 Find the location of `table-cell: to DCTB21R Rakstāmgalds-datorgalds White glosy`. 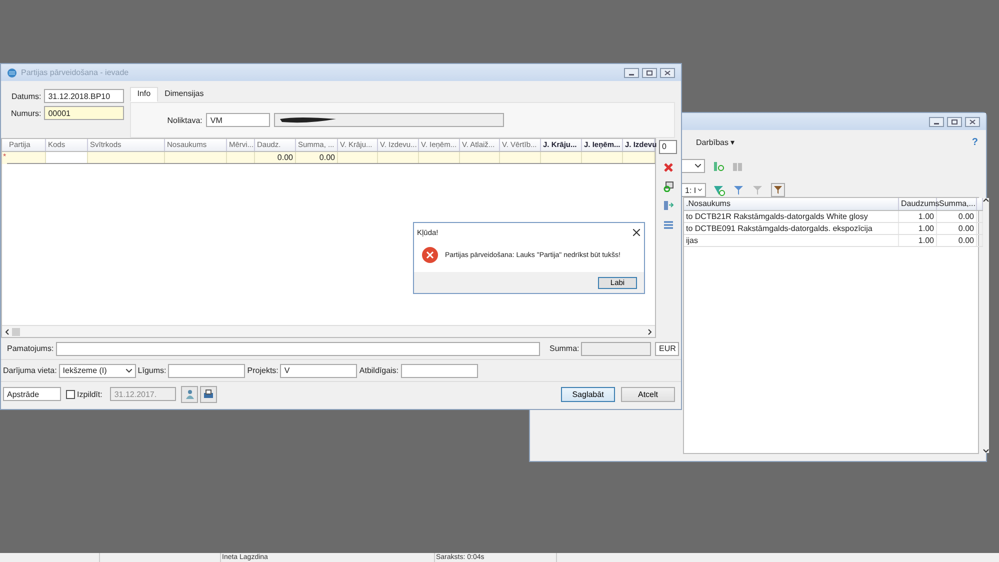

table-cell: to DCTB21R Rakstāmgalds-datorgalds White glosy is located at coordinates (791, 216).